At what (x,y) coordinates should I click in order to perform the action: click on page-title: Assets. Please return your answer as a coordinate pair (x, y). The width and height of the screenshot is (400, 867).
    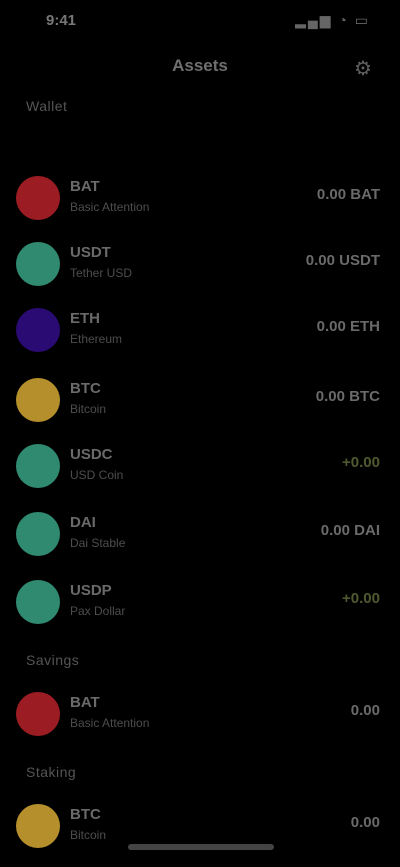
    Looking at the image, I should click on (200, 65).